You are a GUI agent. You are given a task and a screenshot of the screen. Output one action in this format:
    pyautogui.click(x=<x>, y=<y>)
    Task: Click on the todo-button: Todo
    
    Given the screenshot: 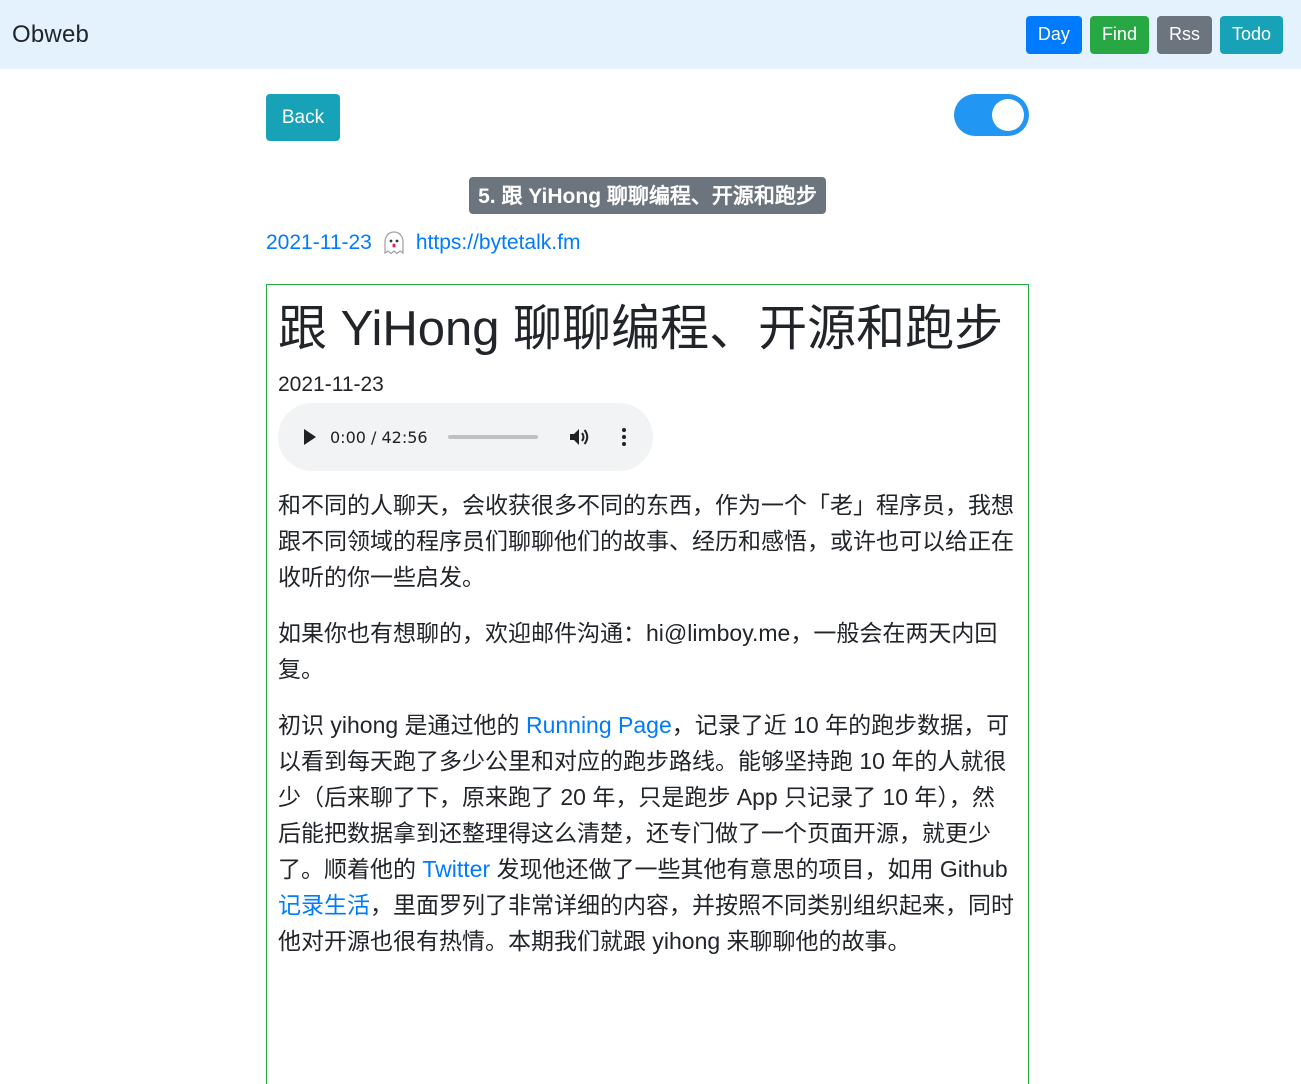 What is the action you would take?
    pyautogui.click(x=1251, y=34)
    